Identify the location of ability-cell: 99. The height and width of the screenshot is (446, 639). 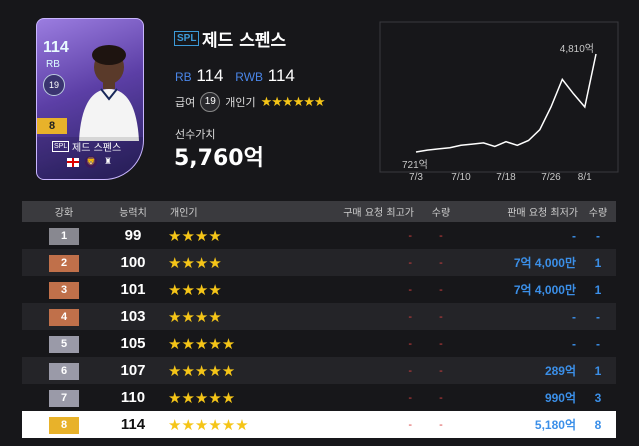
(133, 235).